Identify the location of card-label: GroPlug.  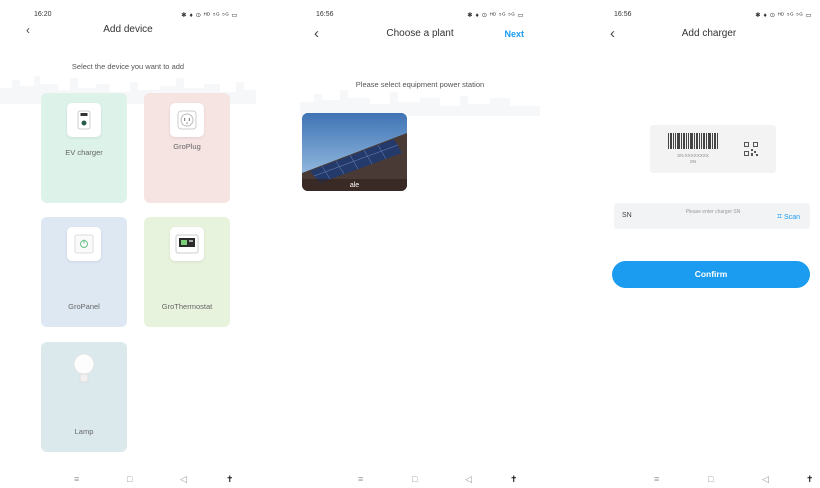
(187, 146).